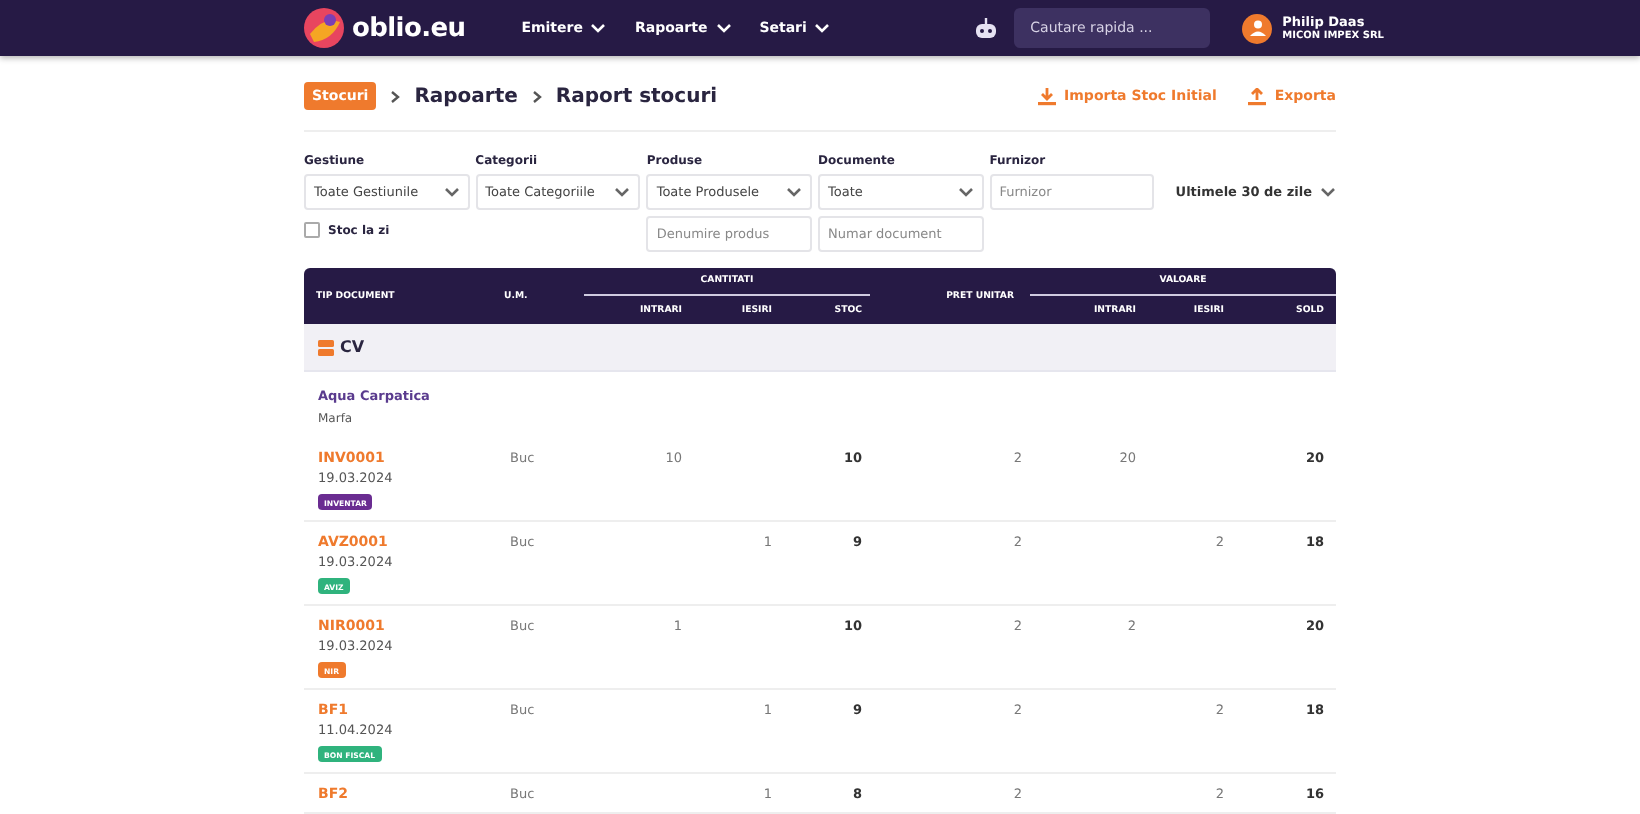  I want to click on breadcrumb-link: Rapoarte, so click(466, 96).